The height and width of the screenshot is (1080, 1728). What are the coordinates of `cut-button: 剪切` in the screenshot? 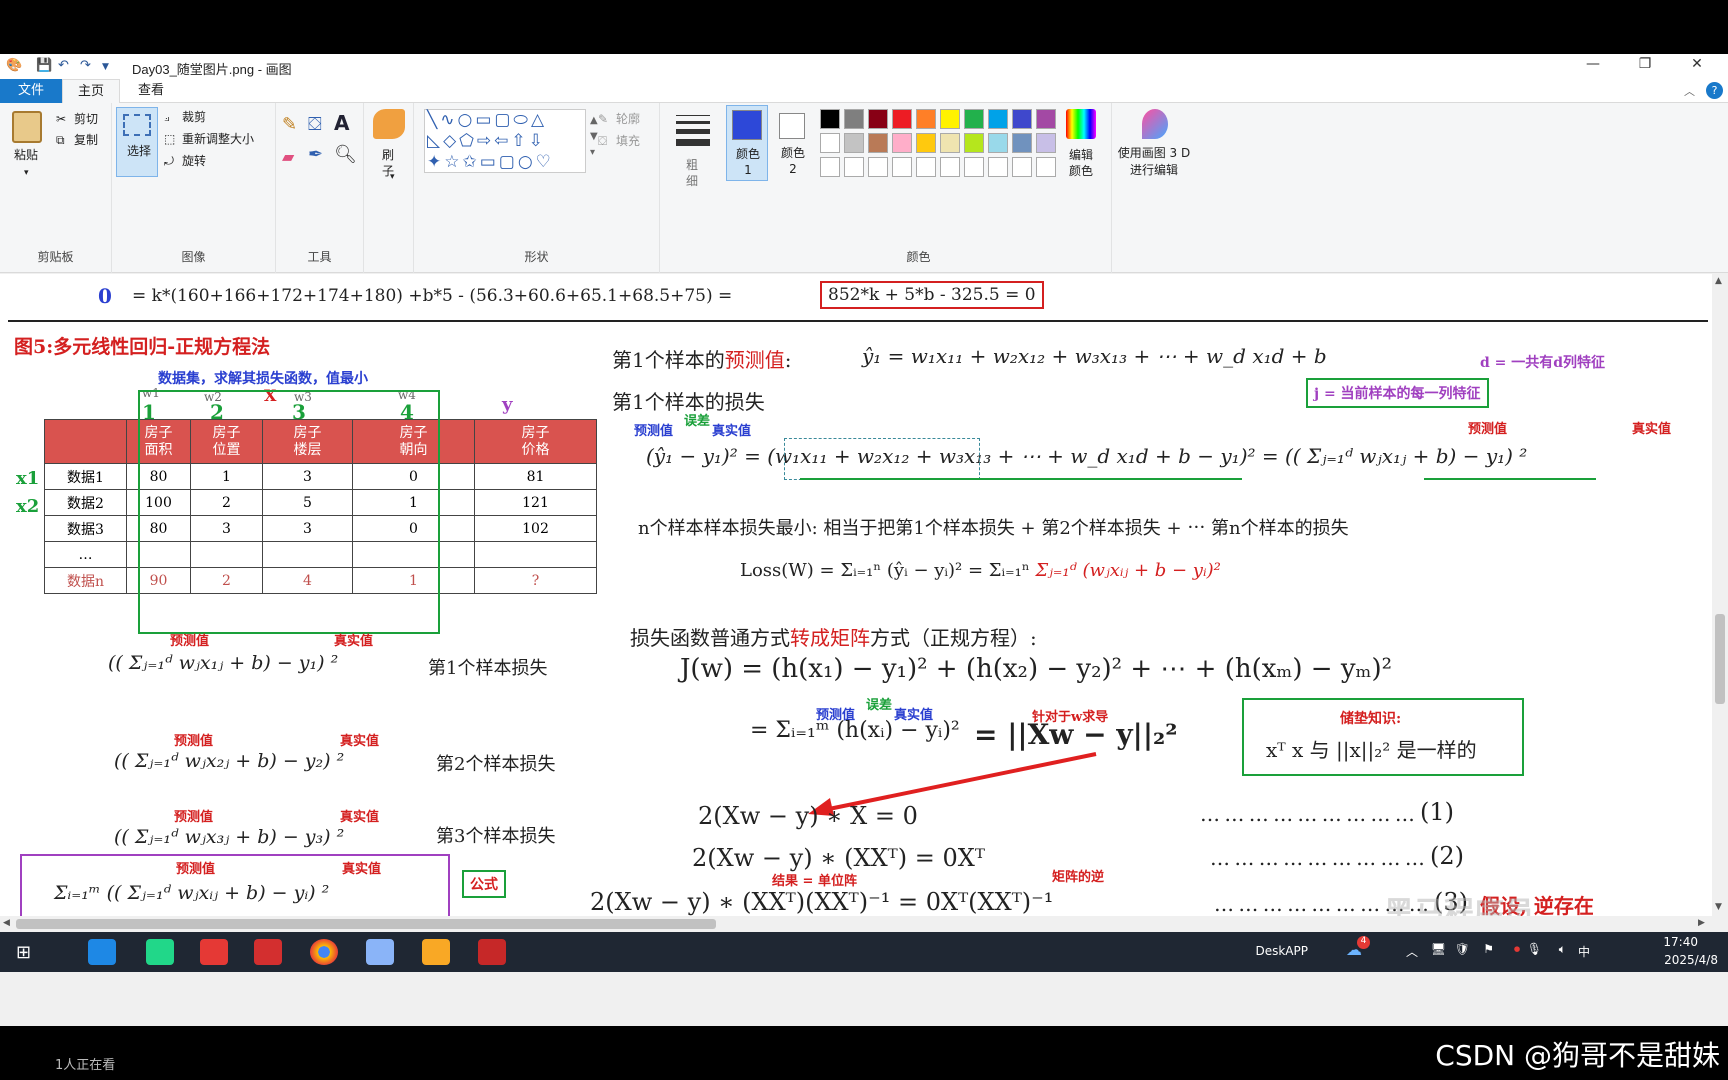 It's located at (86, 119).